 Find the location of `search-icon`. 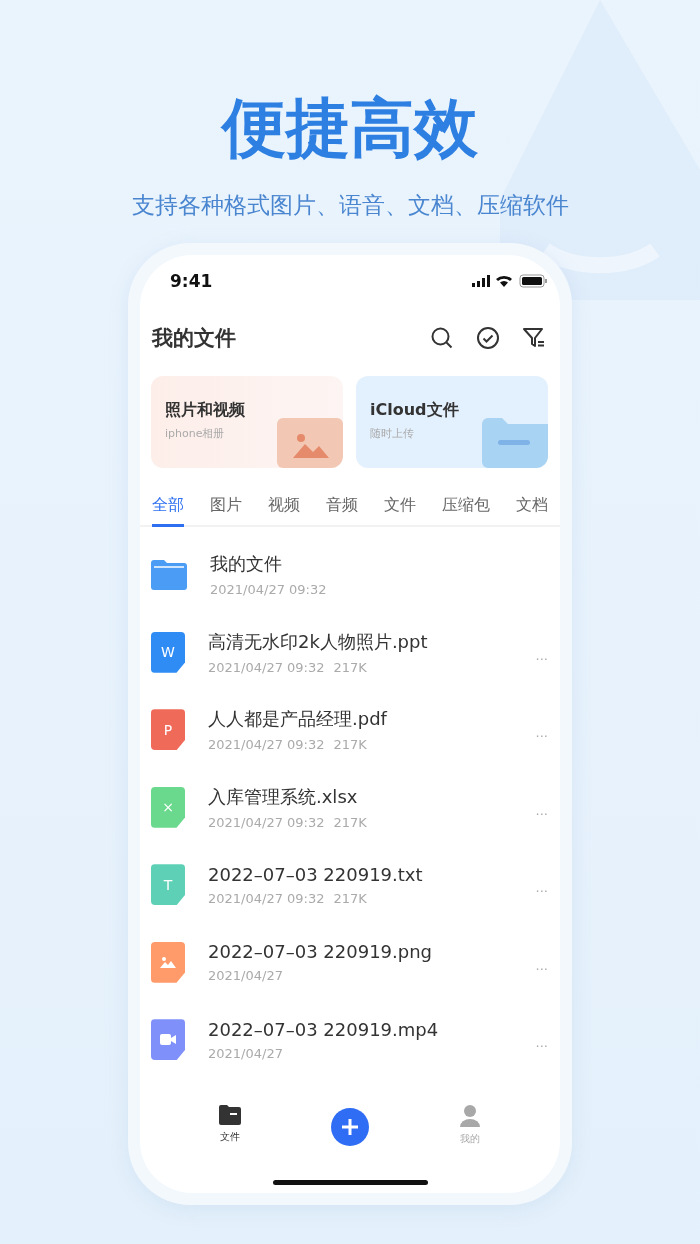

search-icon is located at coordinates (442, 338).